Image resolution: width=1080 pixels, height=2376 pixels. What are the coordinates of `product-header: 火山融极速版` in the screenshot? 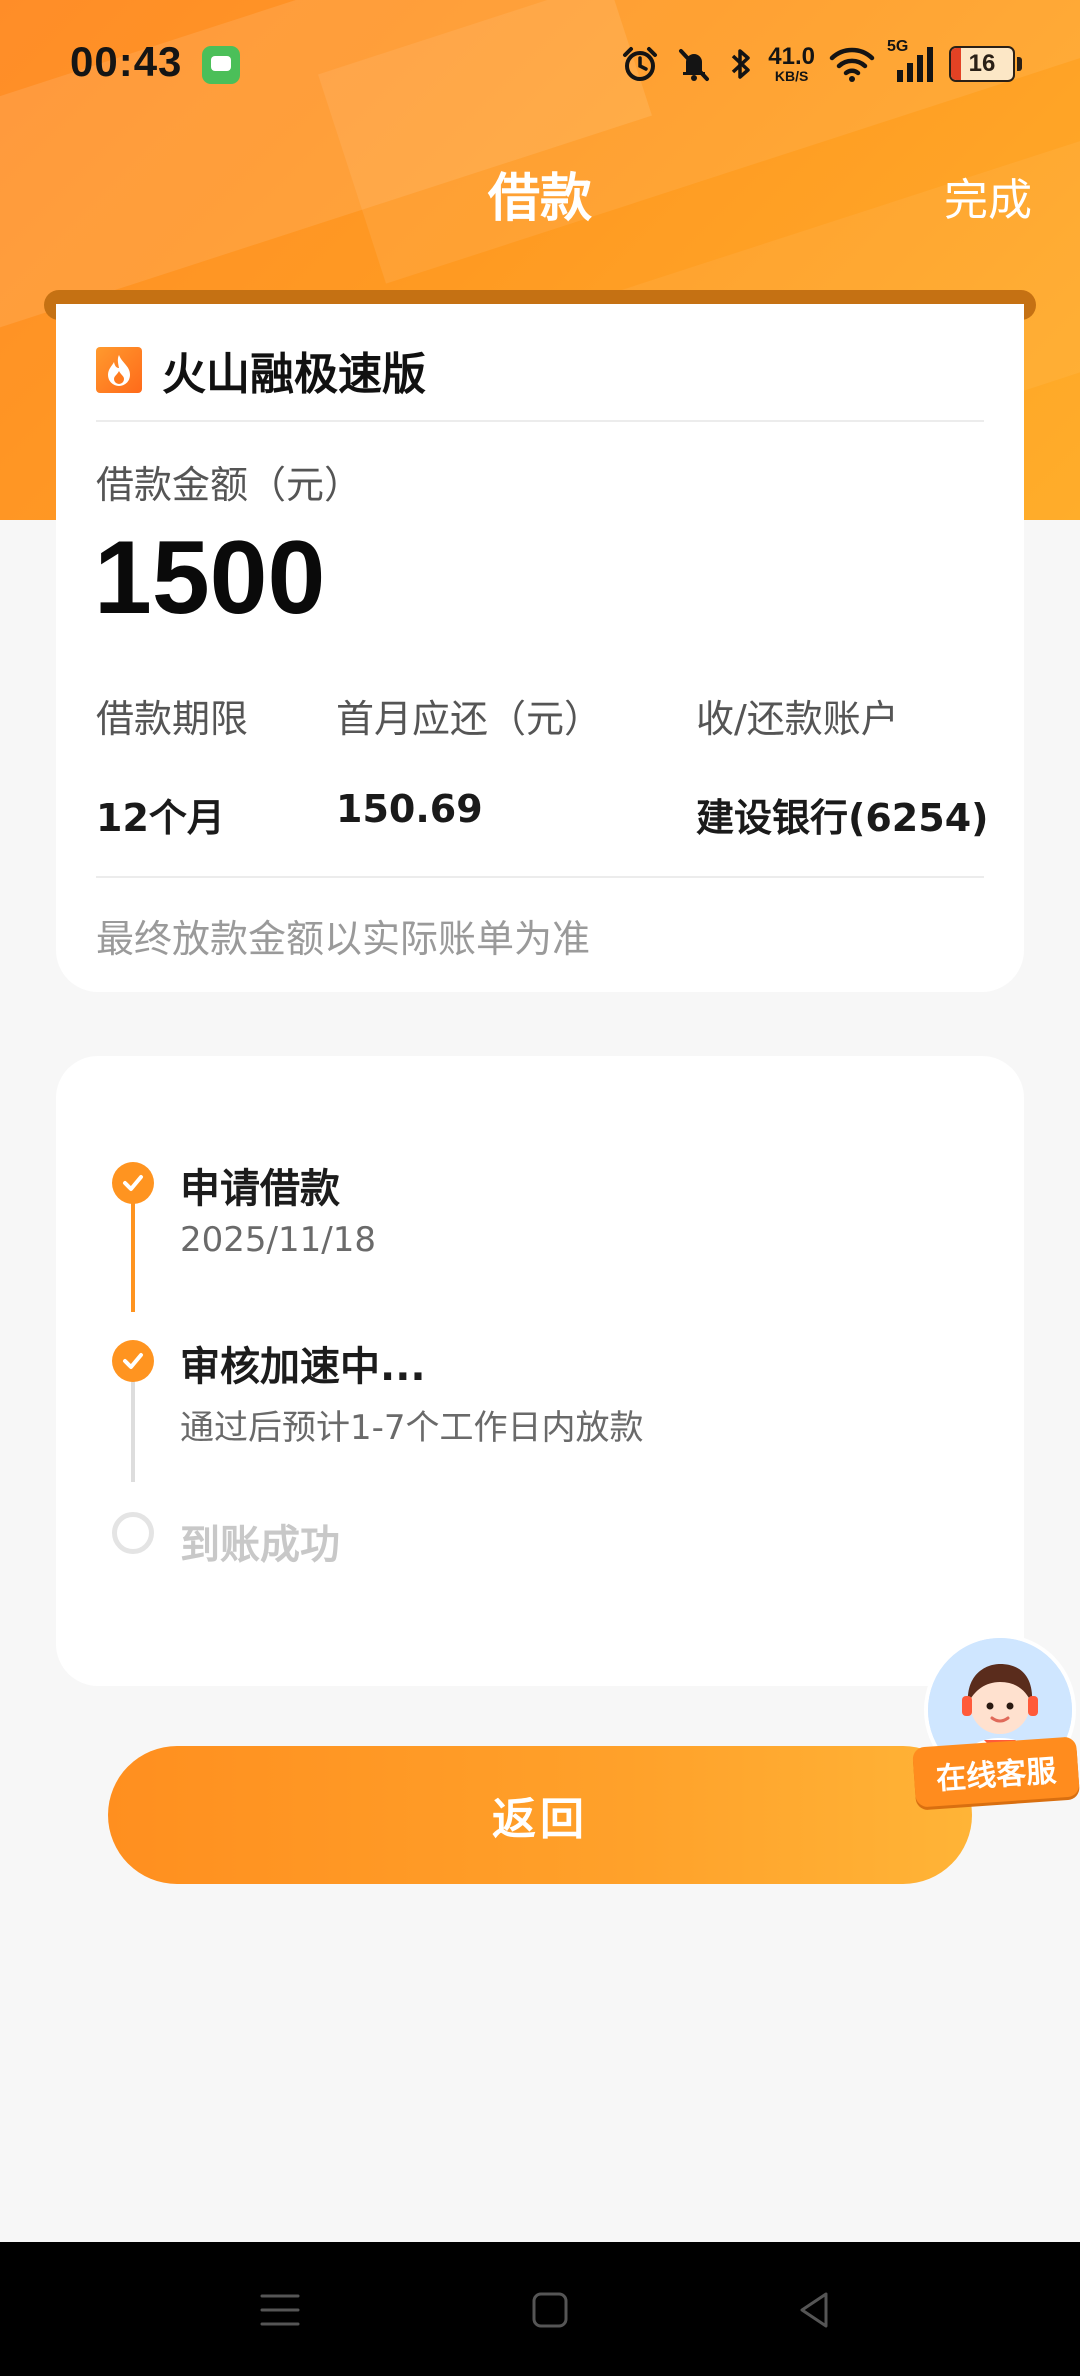 It's located at (261, 370).